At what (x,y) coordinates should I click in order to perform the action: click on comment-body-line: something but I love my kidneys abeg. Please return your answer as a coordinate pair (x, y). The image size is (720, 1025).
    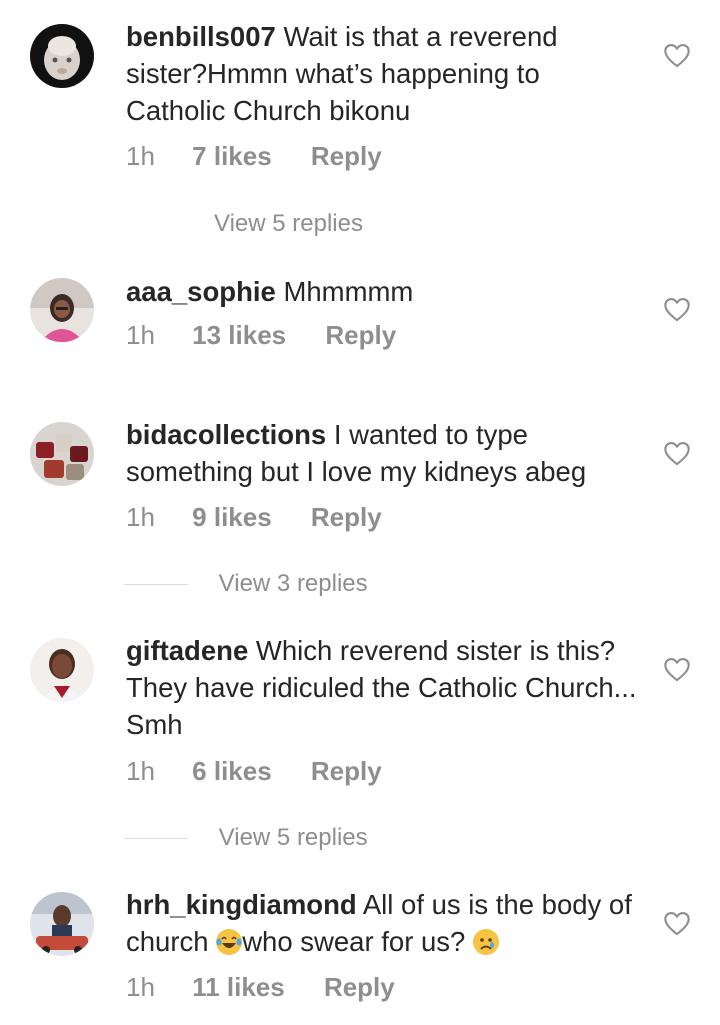
    Looking at the image, I should click on (356, 471).